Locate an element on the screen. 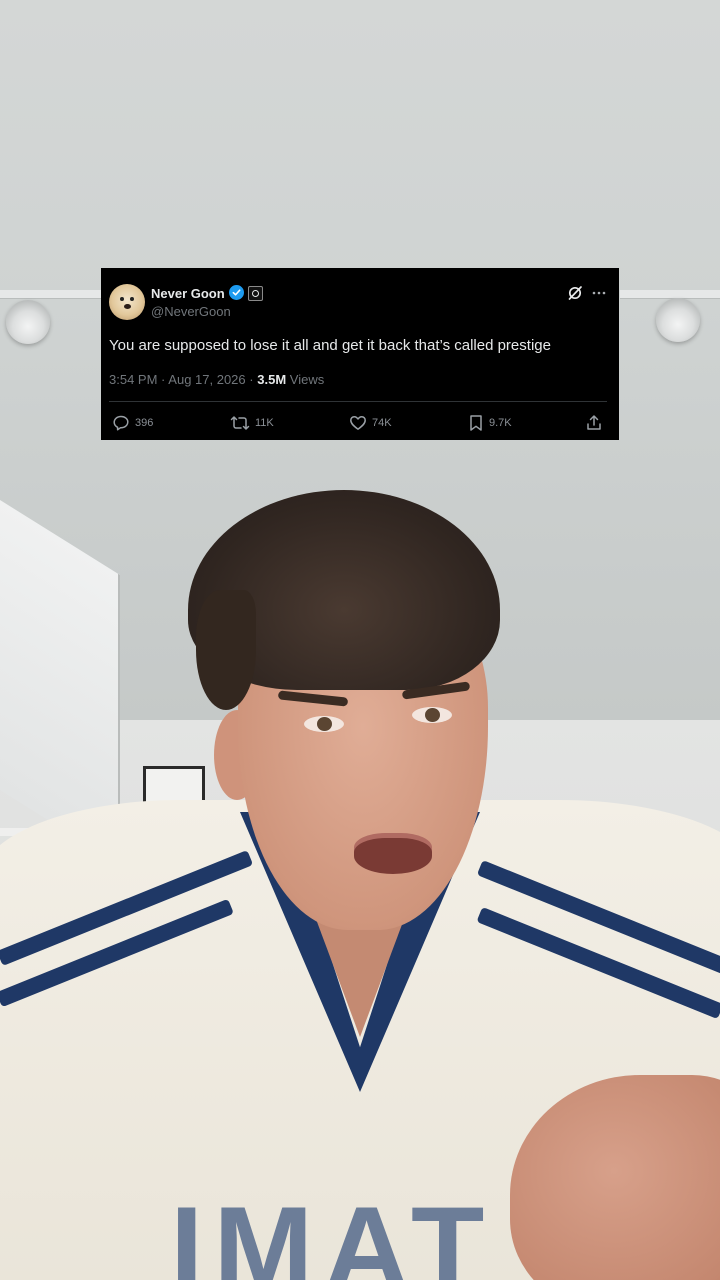 The width and height of the screenshot is (720, 1280). reply-button: 396 is located at coordinates (132, 423).